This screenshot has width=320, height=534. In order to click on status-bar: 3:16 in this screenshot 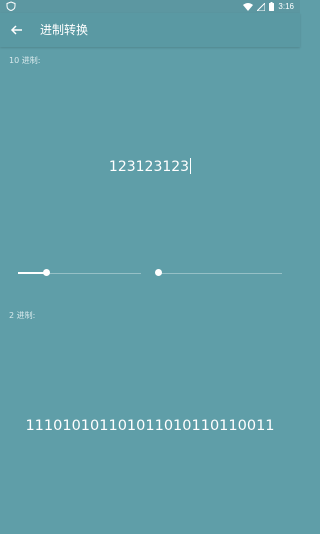, I will do `click(150, 6)`.